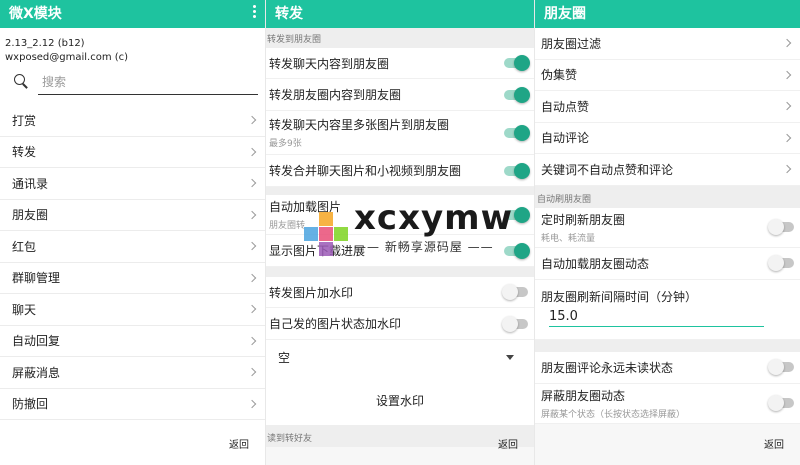 This screenshot has width=800, height=465. Describe the element at coordinates (132, 278) in the screenshot. I see `menu-item-group-chat: 群聊管理` at that location.